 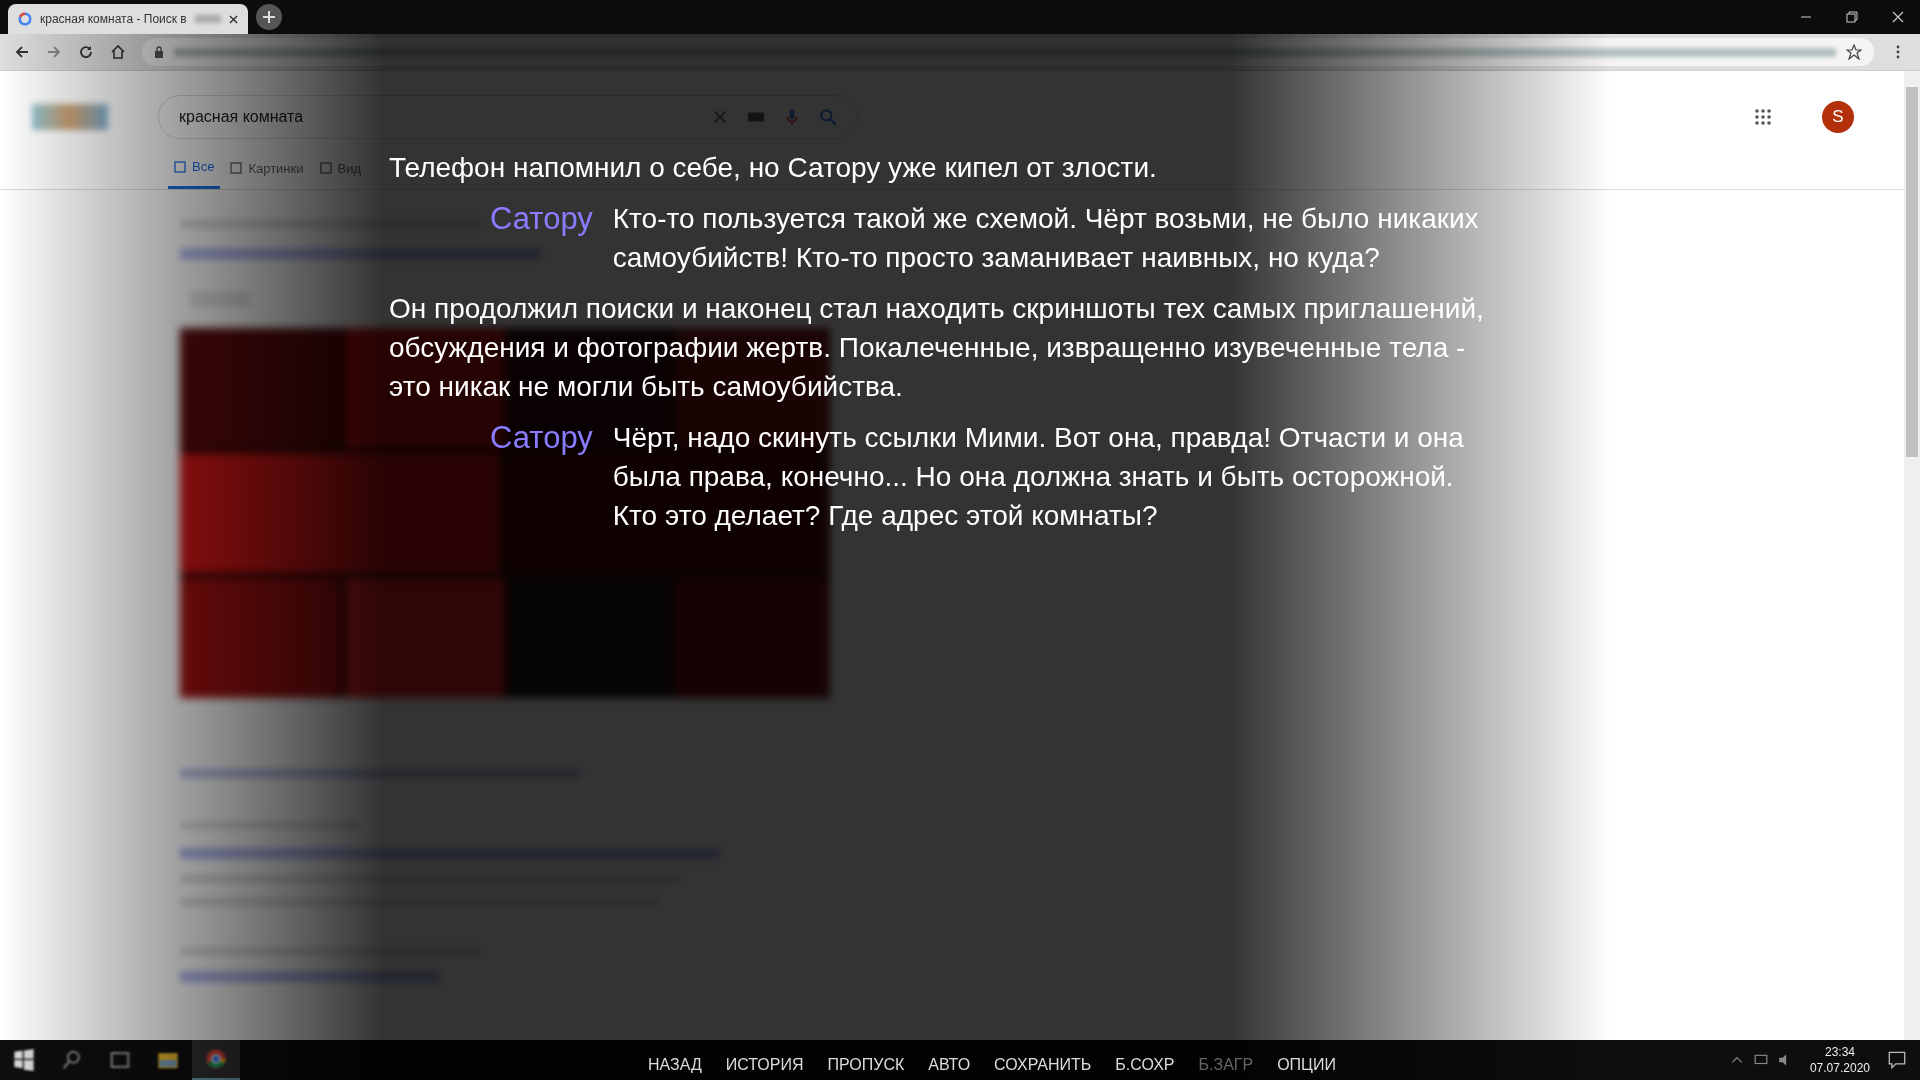 I want to click on clock-time: 23:34, so click(x=1839, y=1052).